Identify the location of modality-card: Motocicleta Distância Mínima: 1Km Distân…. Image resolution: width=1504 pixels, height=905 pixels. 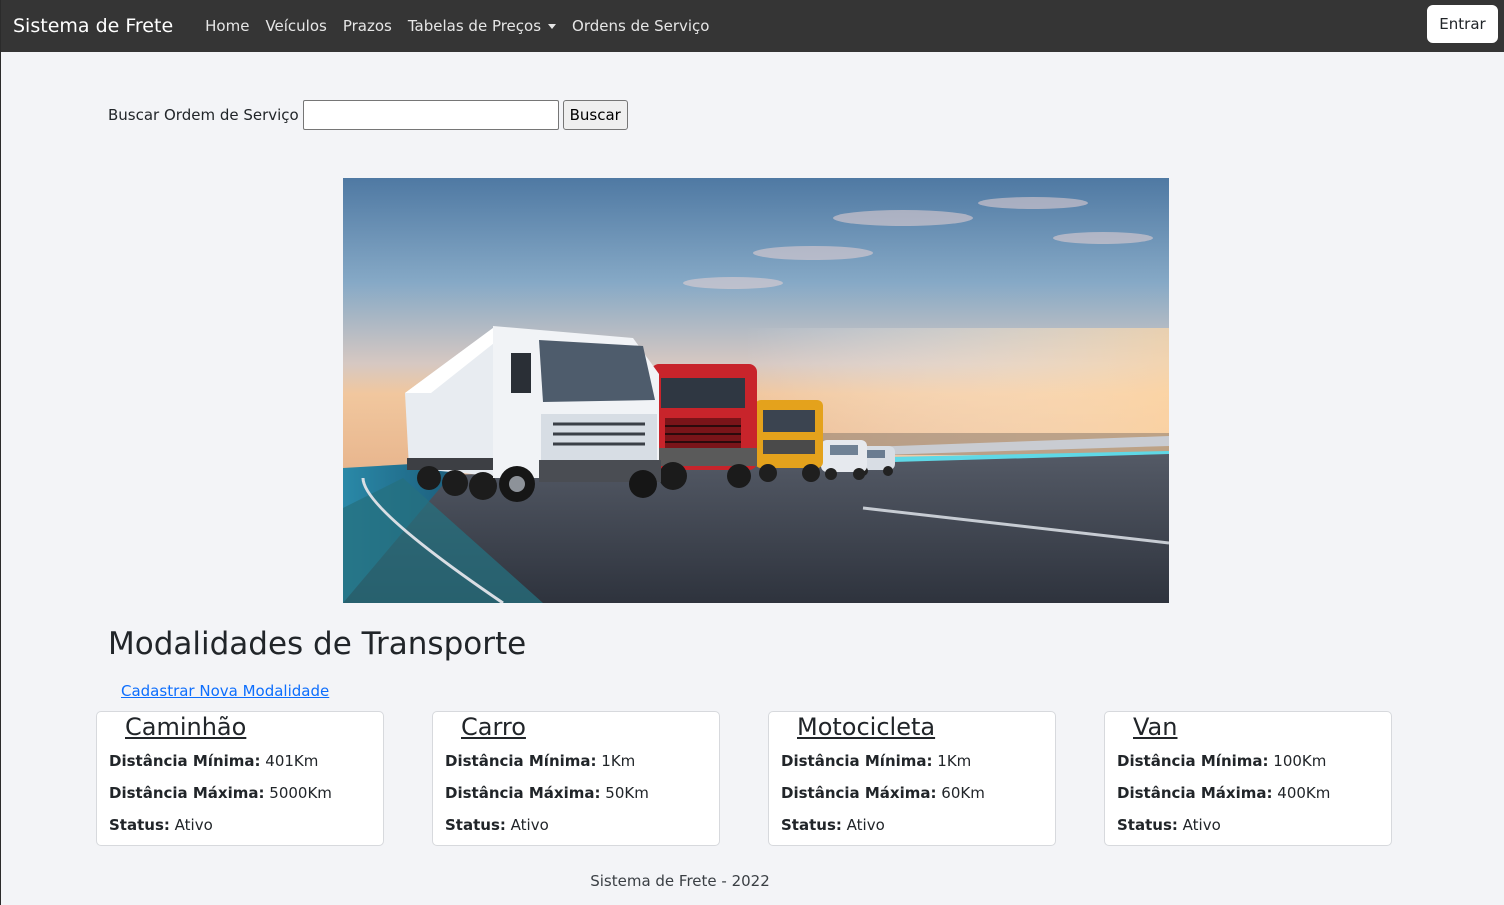
(912, 778).